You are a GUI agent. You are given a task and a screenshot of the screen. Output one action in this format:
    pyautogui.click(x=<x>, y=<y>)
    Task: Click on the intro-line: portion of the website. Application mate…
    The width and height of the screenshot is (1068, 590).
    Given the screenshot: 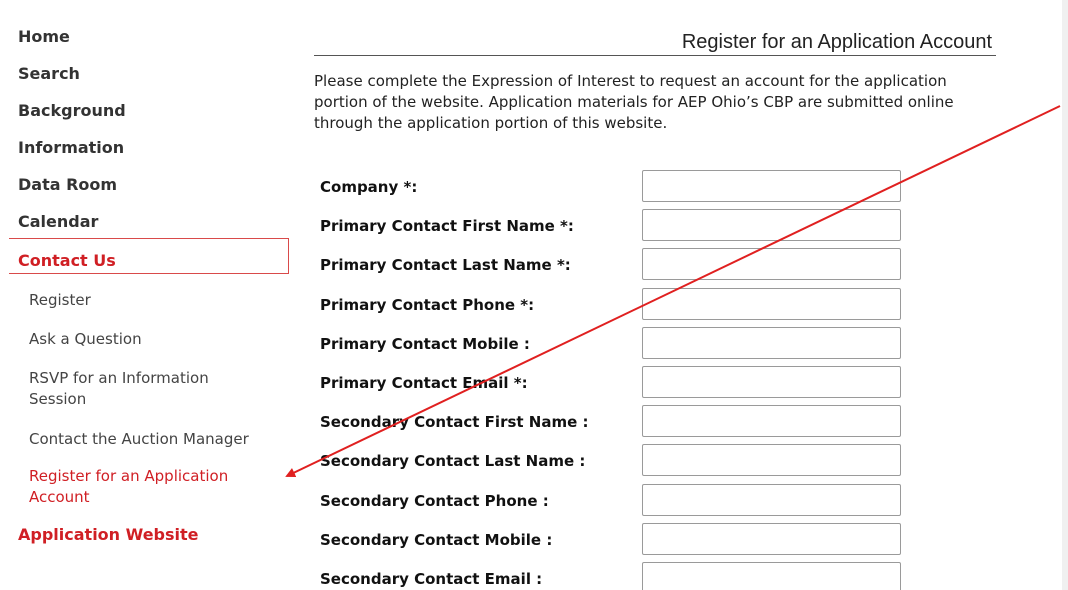 What is the action you would take?
    pyautogui.click(x=634, y=102)
    